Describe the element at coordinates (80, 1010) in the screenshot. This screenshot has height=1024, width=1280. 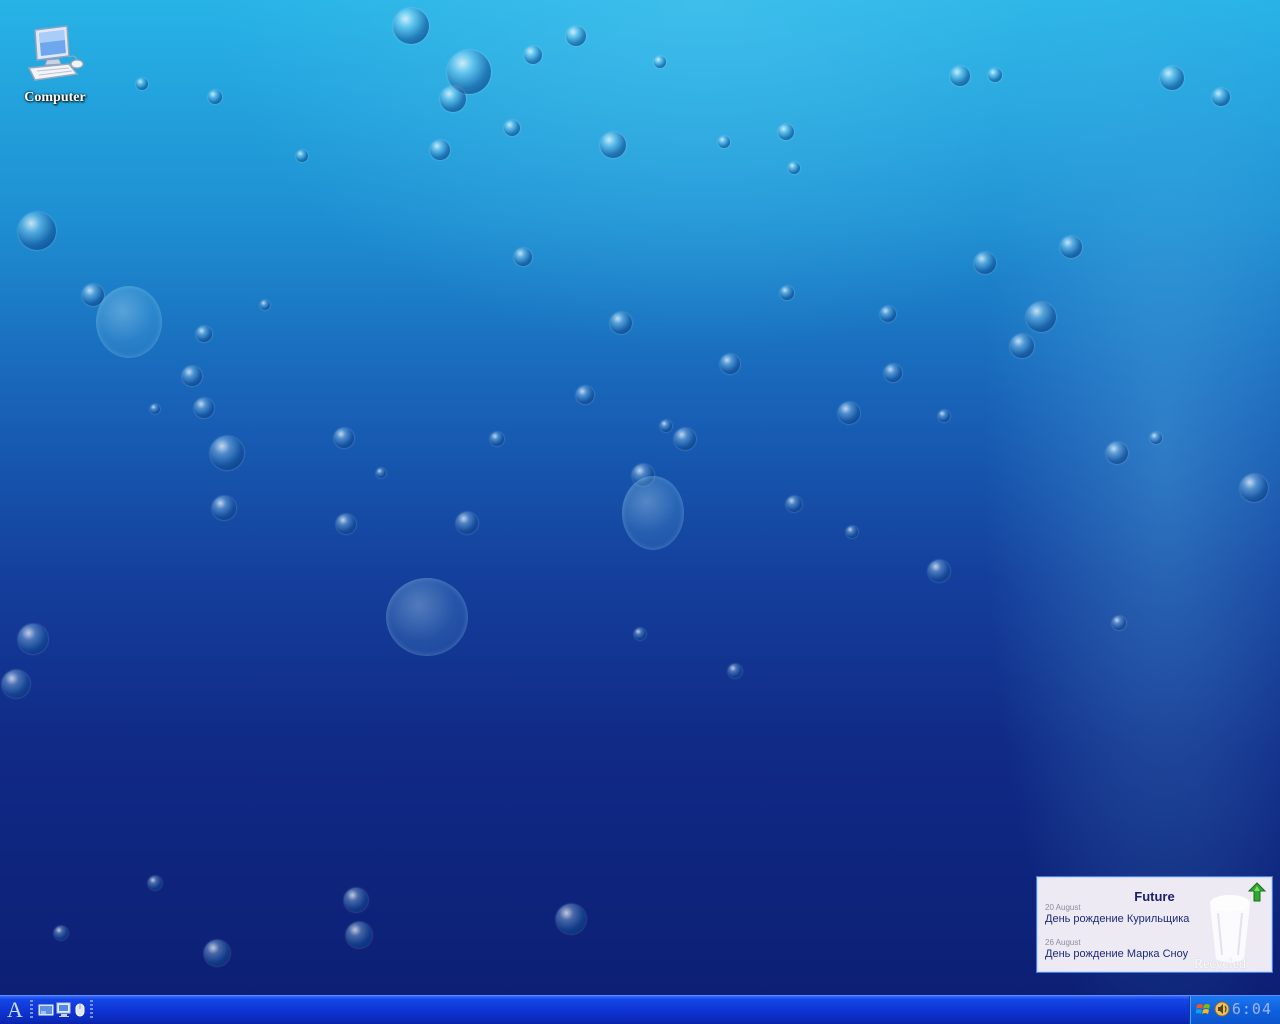
I see `mouse-icon` at that location.